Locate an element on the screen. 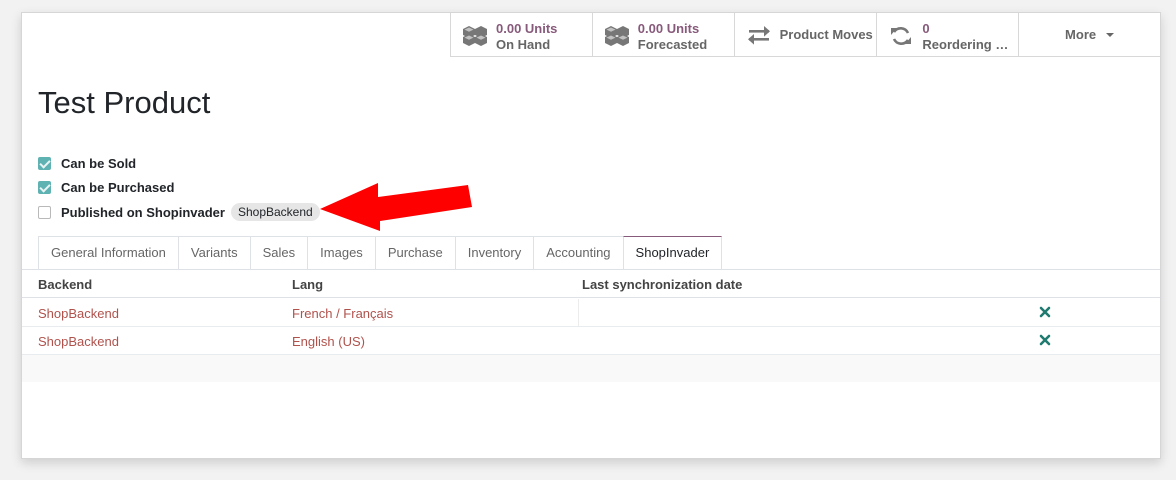 The height and width of the screenshot is (480, 1176). on-hand-value: 0.00 Units is located at coordinates (527, 28).